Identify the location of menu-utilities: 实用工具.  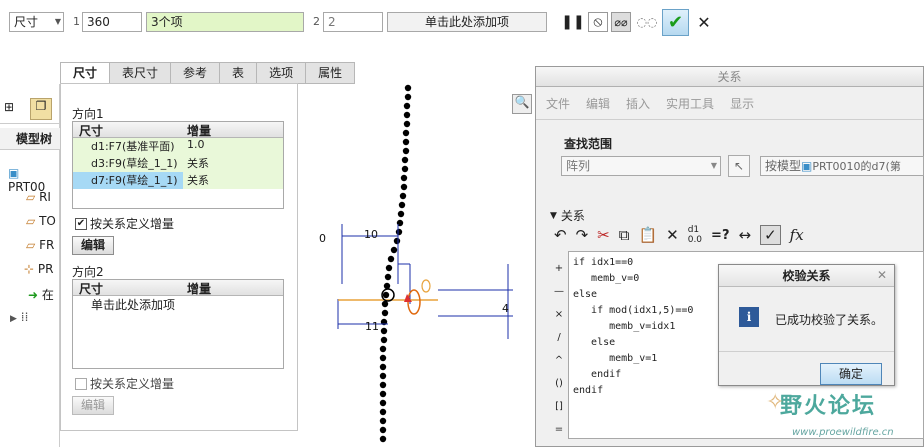
(690, 103).